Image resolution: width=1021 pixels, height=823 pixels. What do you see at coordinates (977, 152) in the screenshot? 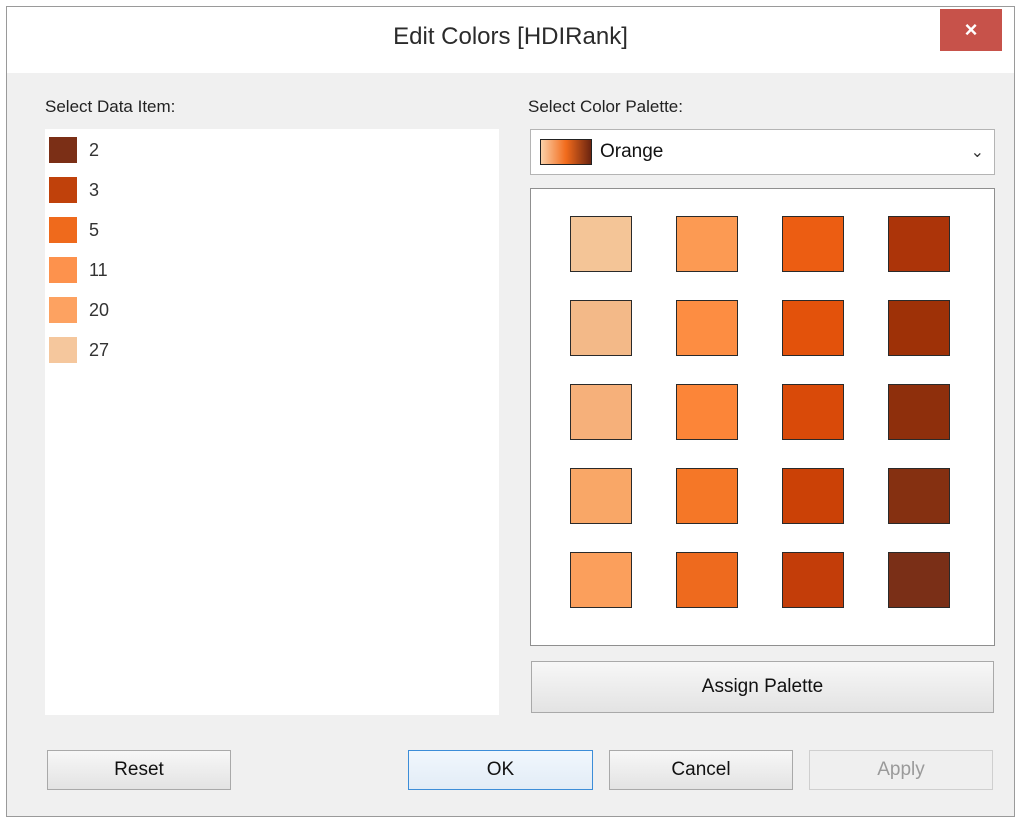
I see `chevron-down-icon: ⌄` at bounding box center [977, 152].